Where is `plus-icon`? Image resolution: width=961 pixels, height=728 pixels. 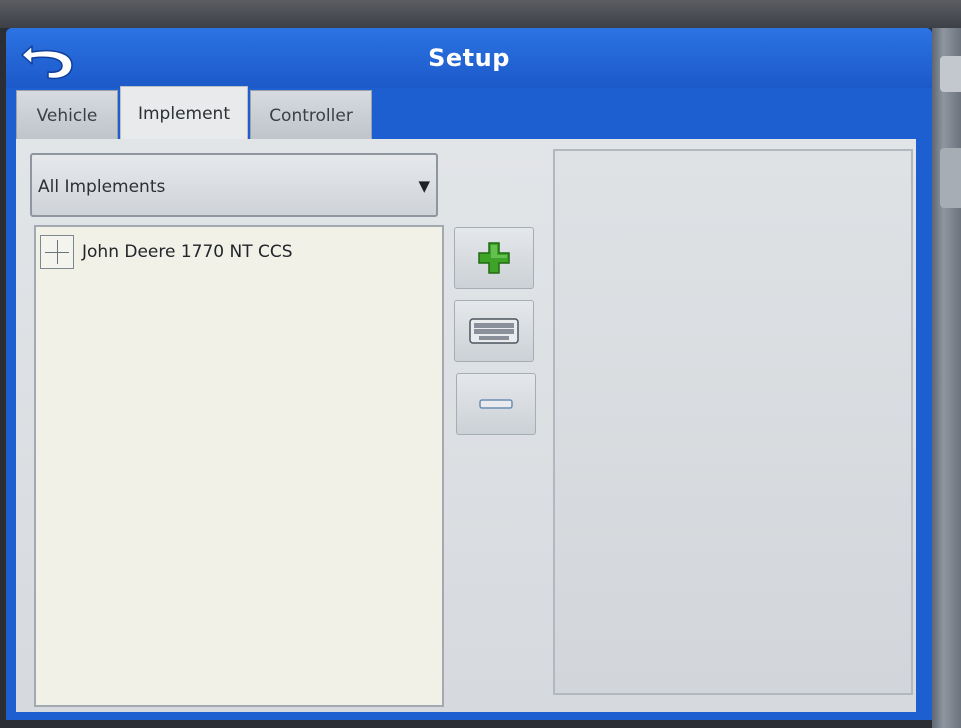
plus-icon is located at coordinates (494, 258).